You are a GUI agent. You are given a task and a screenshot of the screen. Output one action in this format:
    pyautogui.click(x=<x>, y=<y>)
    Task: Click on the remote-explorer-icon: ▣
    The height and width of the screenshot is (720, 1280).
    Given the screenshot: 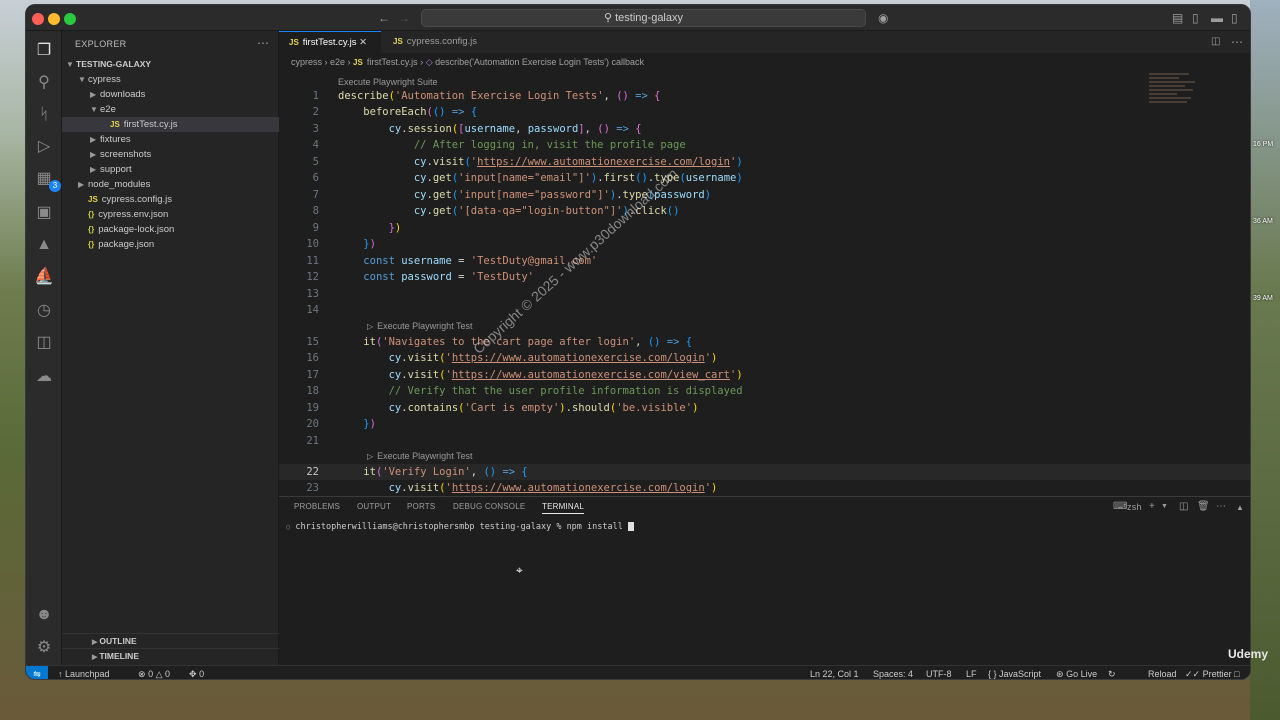 What is the action you would take?
    pyautogui.click(x=44, y=213)
    